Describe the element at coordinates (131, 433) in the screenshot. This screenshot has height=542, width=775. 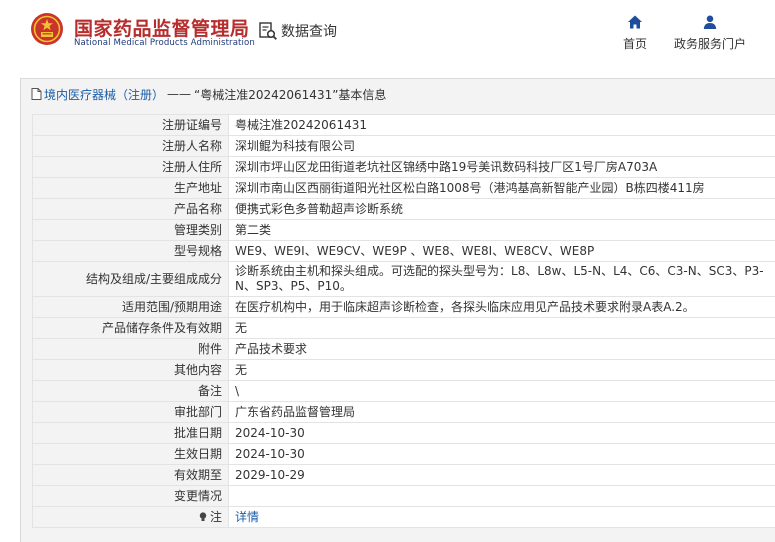
I see `field-label: 批准日期` at that location.